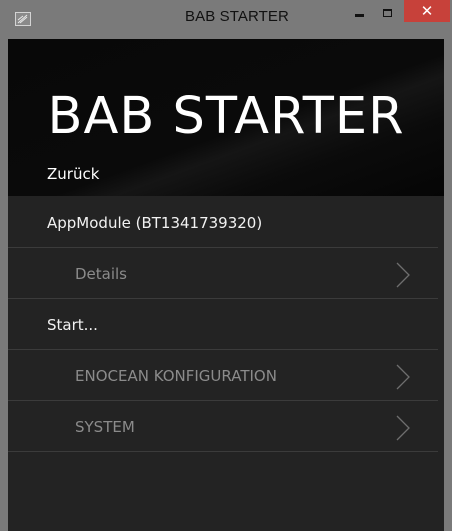  What do you see at coordinates (101, 274) in the screenshot?
I see `menu-item-label: Details` at bounding box center [101, 274].